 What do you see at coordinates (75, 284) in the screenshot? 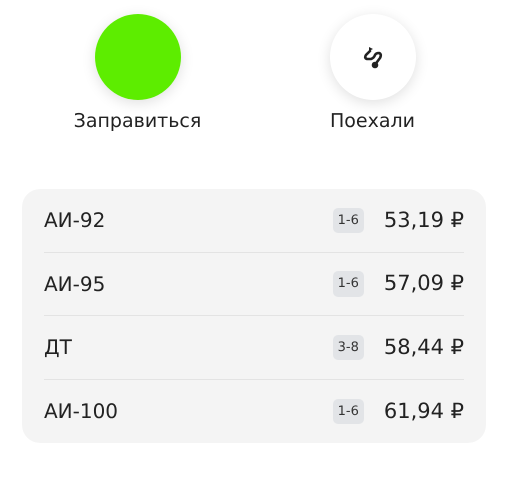
I see `fuel-name: АИ-95` at bounding box center [75, 284].